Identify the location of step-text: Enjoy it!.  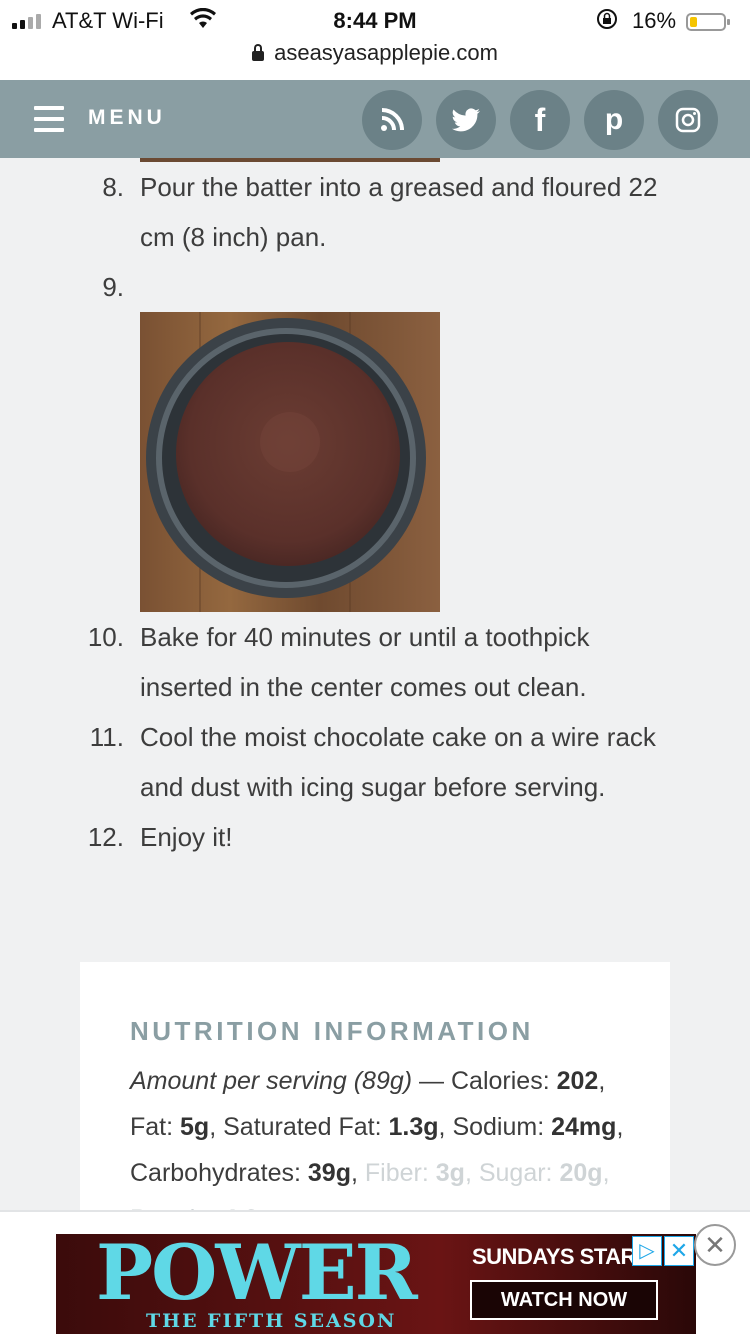
(186, 837).